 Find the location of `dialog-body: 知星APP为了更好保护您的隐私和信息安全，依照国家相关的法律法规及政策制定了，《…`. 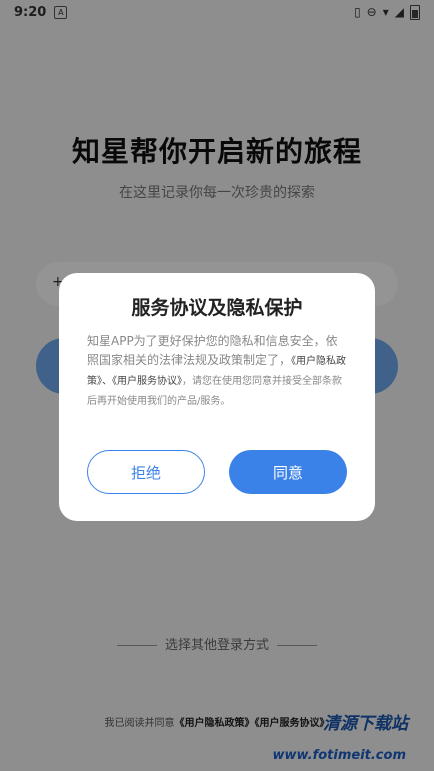

dialog-body: 知星APP为了更好保护您的隐私和信息安全，依照国家相关的法律法规及政策制定了，《… is located at coordinates (217, 371).